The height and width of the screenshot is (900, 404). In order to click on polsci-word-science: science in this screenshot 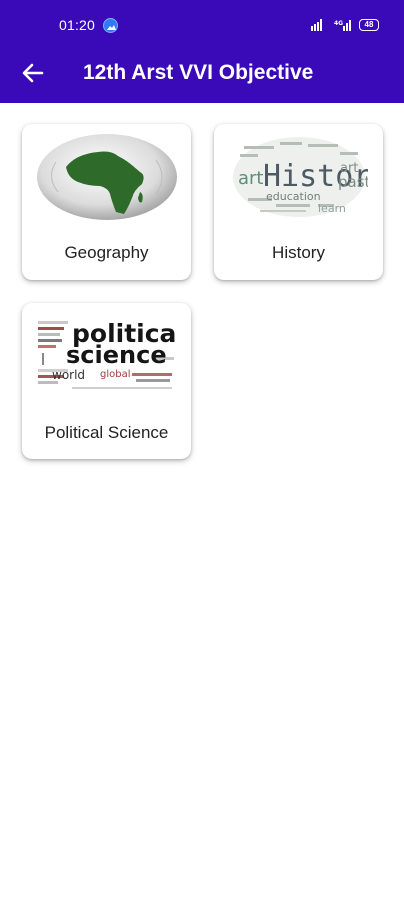, I will do `click(116, 355)`.